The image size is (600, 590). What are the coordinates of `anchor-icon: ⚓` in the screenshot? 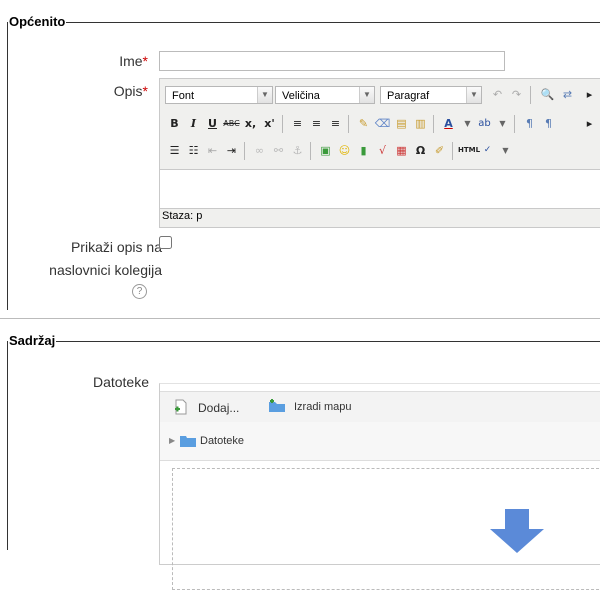 It's located at (297, 150).